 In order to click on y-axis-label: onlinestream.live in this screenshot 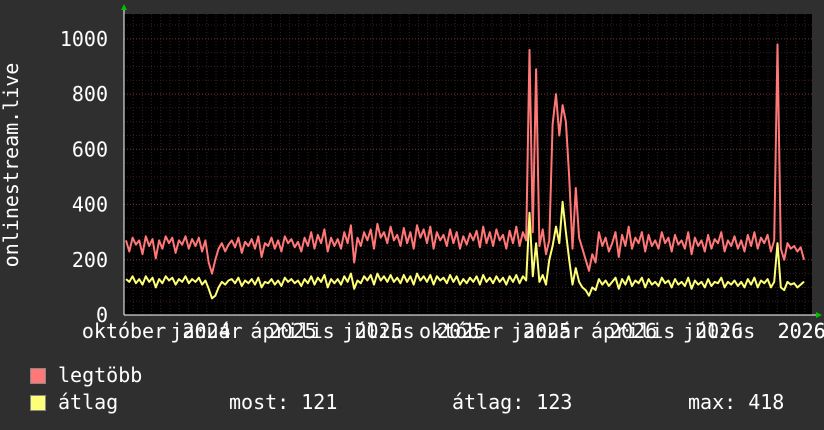, I will do `click(11, 165)`.